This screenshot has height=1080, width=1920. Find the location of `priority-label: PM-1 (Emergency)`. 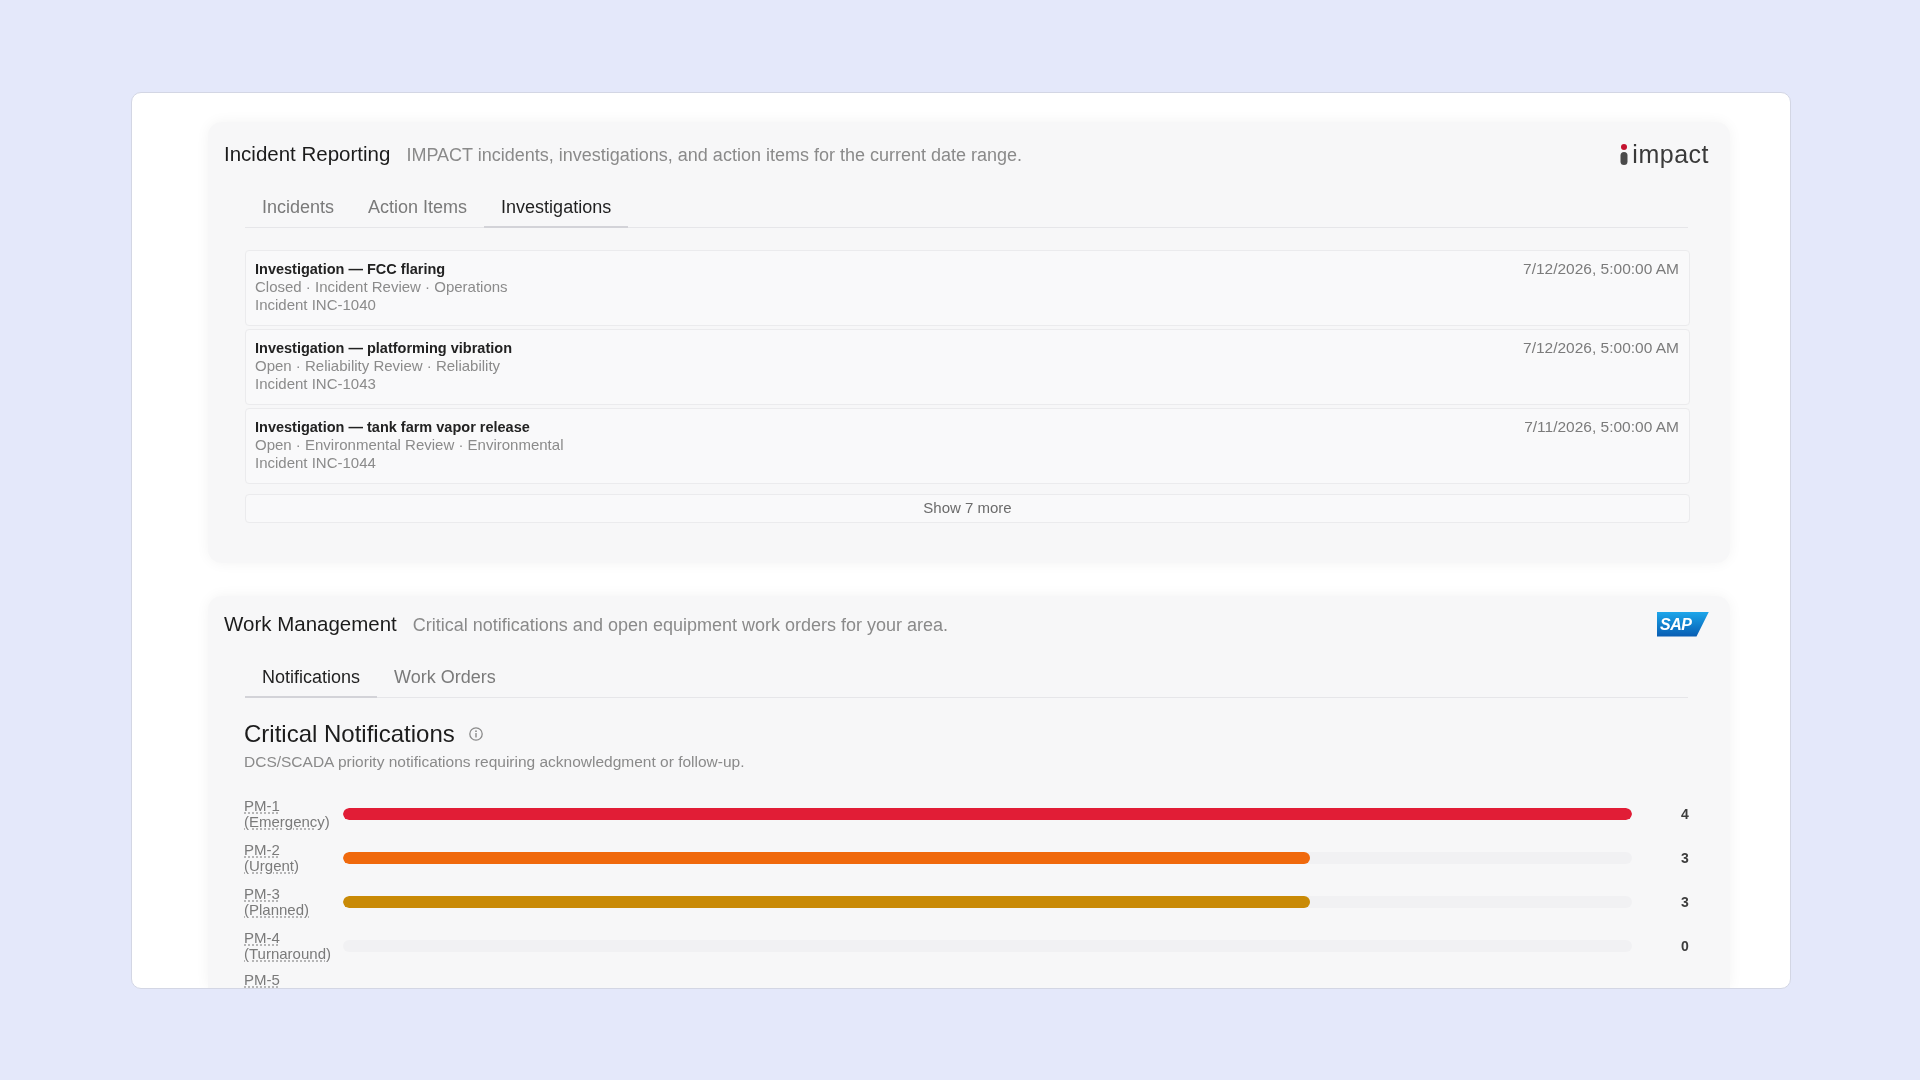

priority-label: PM-1 (Emergency) is located at coordinates (287, 814).